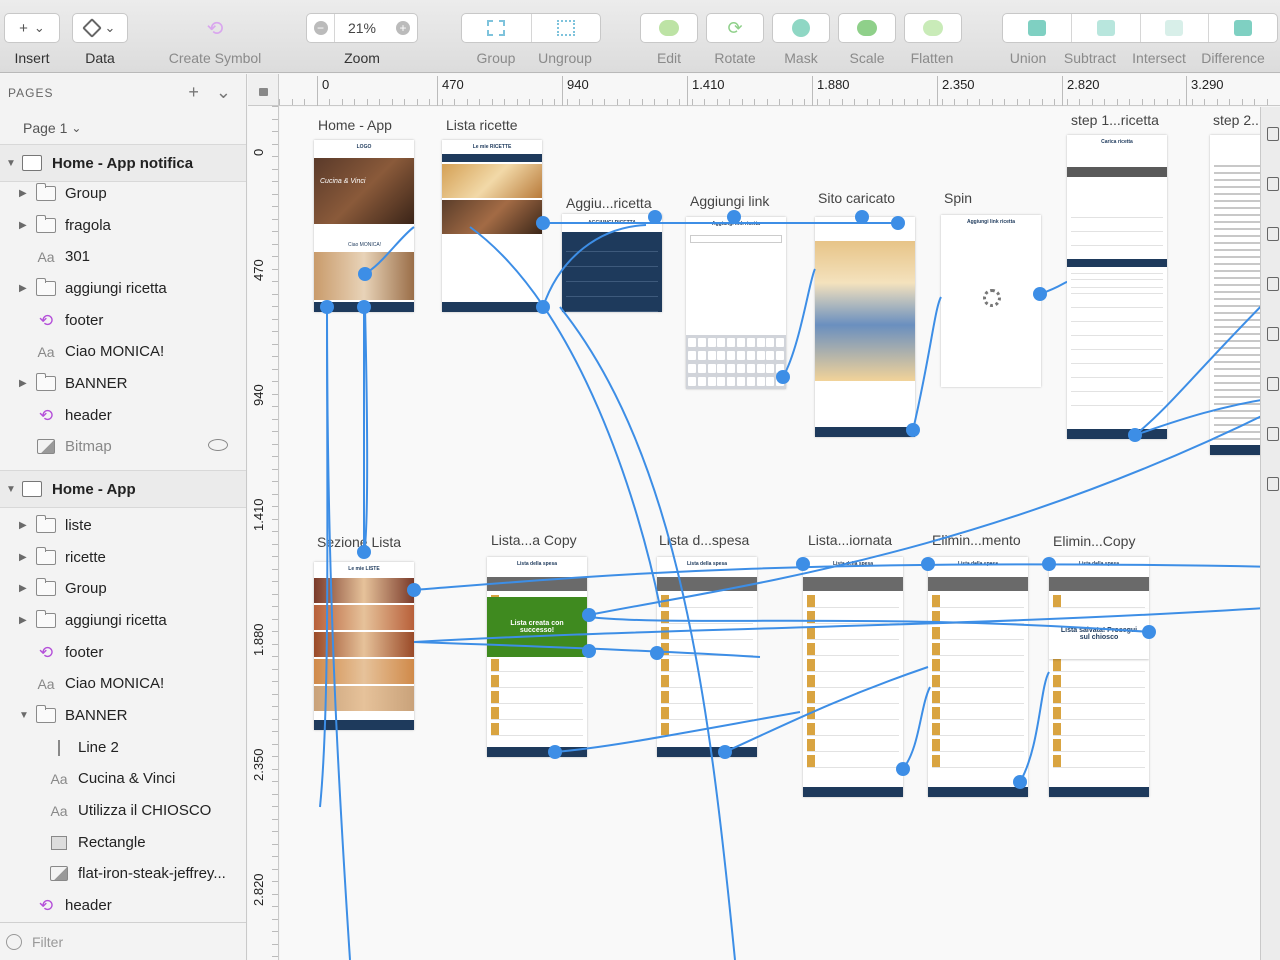 This screenshot has width=1280, height=960. What do you see at coordinates (194, 92) in the screenshot?
I see `add-page-icon: +` at bounding box center [194, 92].